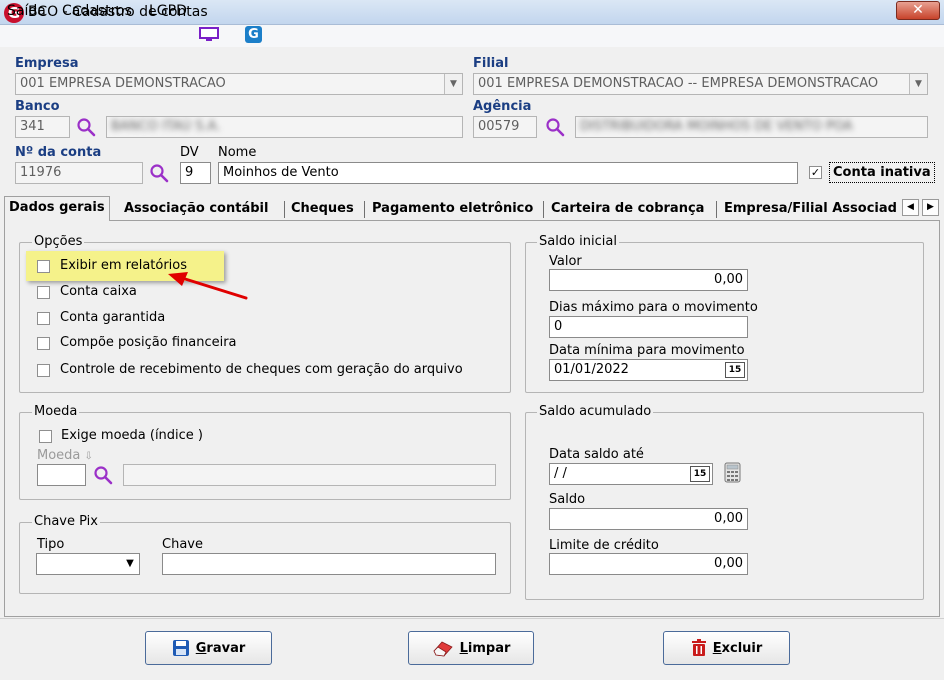  I want to click on banco-name-value: BANCO ITAÚ S.A., so click(166, 126).